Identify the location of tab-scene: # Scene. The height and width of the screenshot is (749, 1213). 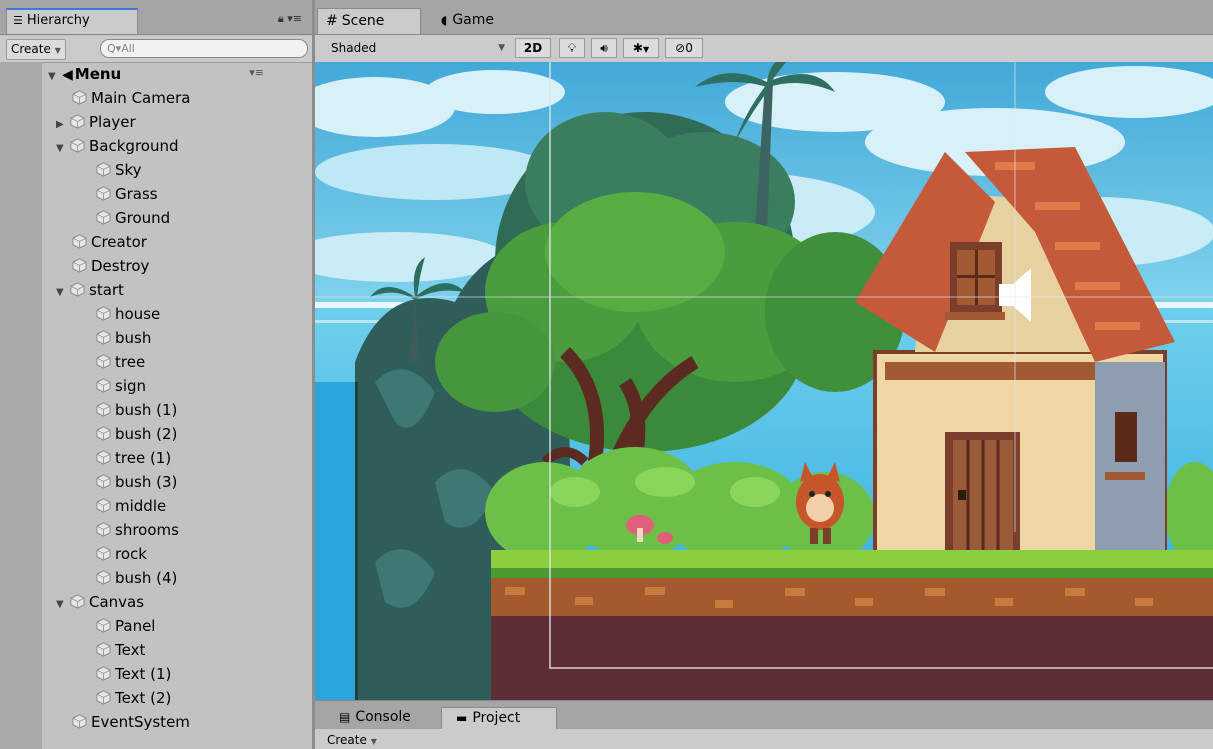
(369, 21).